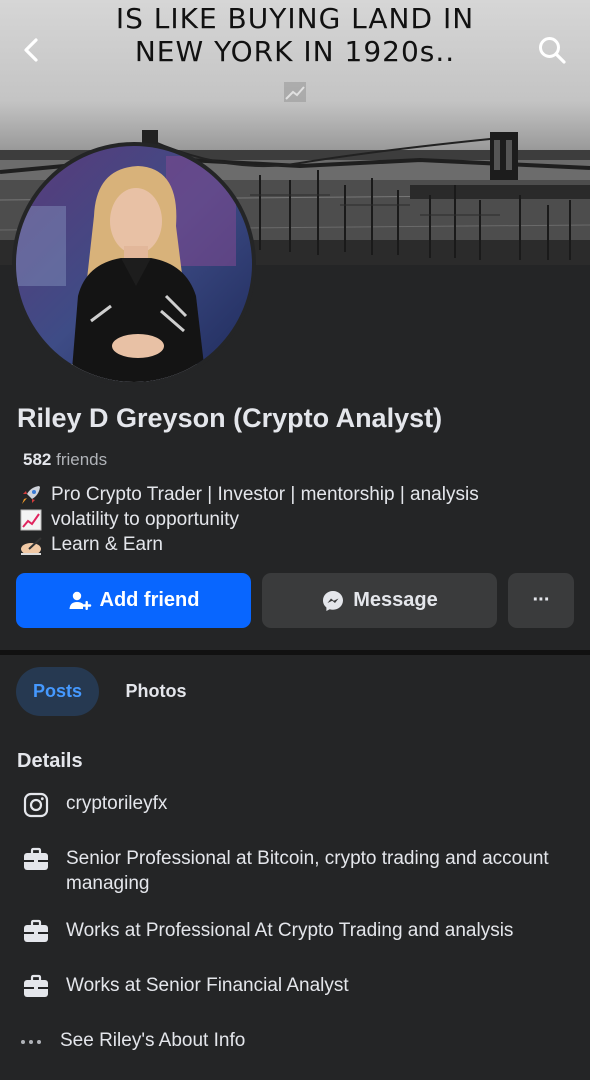 This screenshot has width=590, height=1080. Describe the element at coordinates (145, 519) in the screenshot. I see `bio-text: volatility to opportunity` at that location.